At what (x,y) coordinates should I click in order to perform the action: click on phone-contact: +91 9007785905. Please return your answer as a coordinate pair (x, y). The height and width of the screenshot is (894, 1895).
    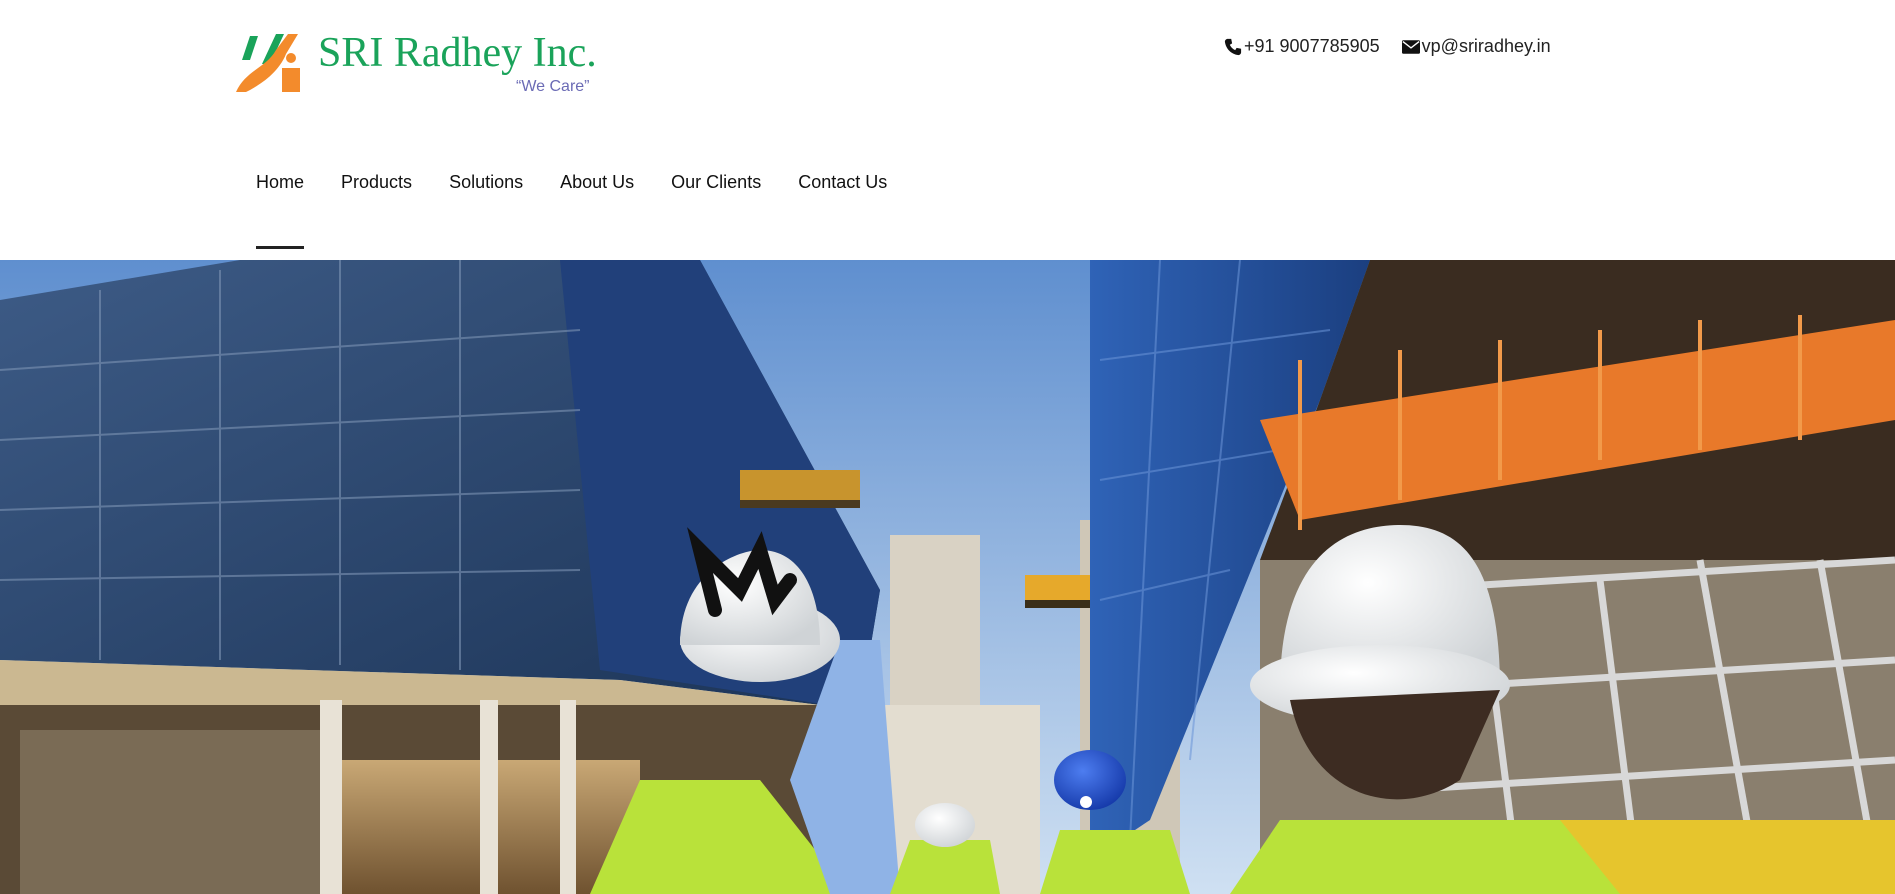
    Looking at the image, I should click on (1302, 46).